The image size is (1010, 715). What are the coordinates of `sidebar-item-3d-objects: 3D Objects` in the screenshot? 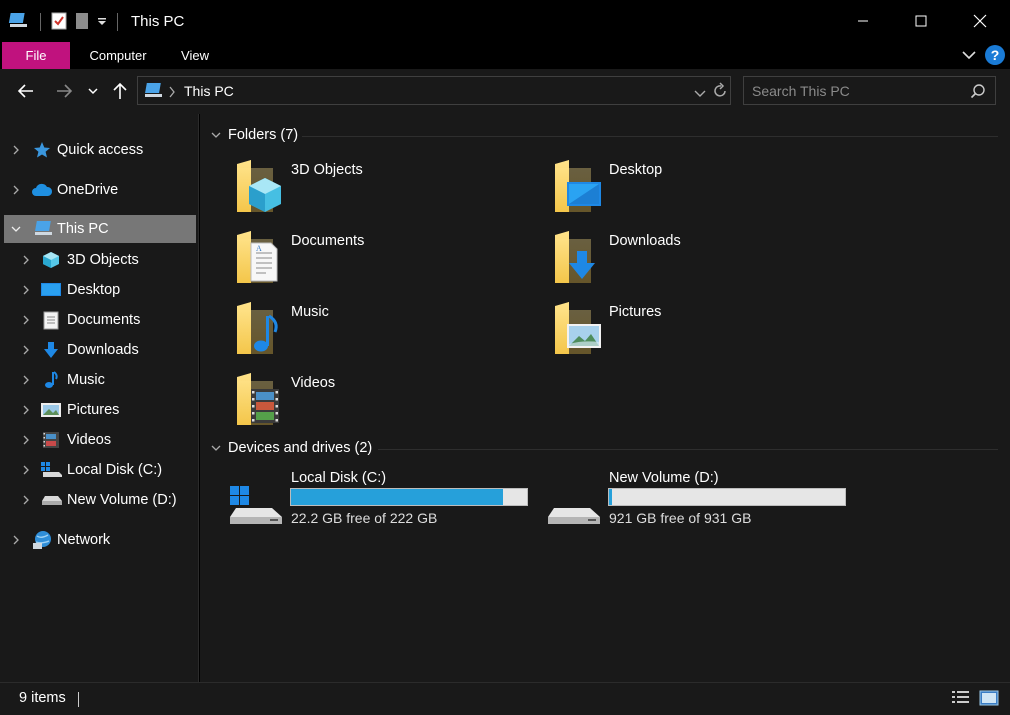 It's located at (98, 260).